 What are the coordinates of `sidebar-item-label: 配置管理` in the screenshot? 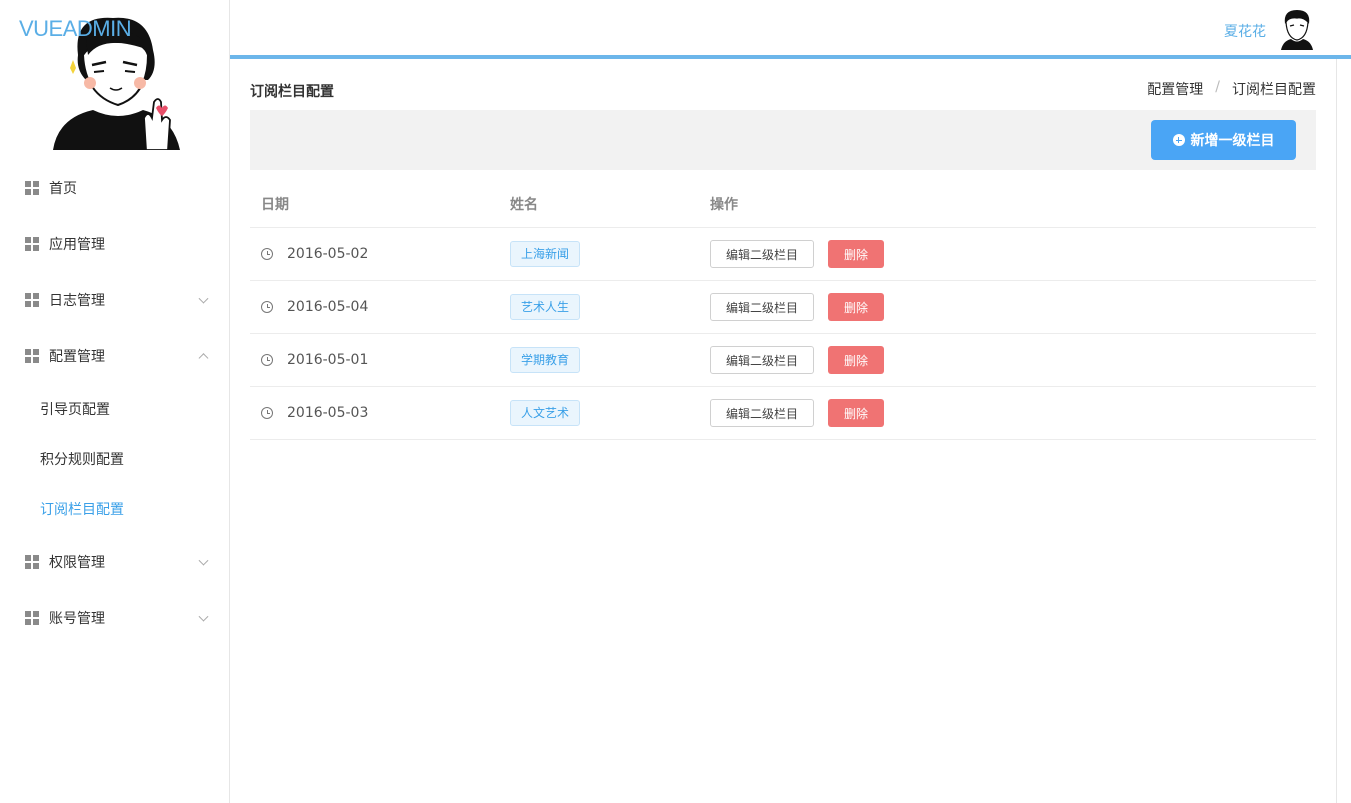 It's located at (77, 357).